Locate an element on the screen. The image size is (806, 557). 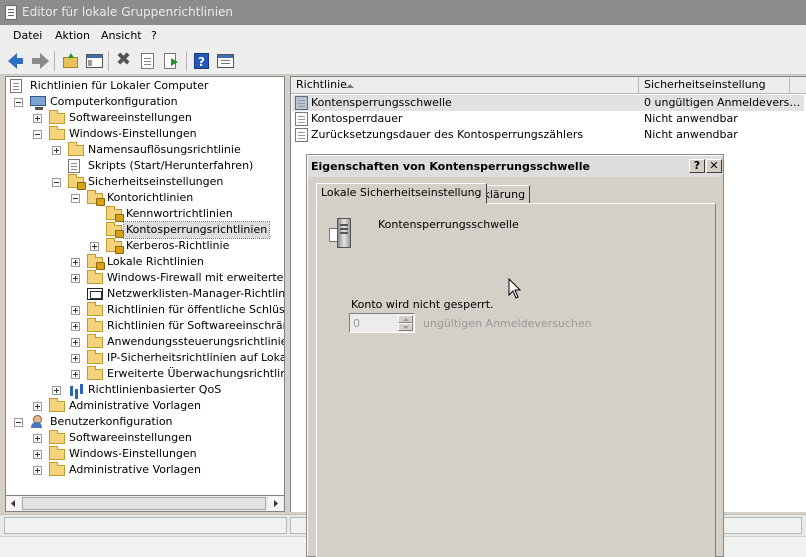
console-properties-icon is located at coordinates (225, 61).